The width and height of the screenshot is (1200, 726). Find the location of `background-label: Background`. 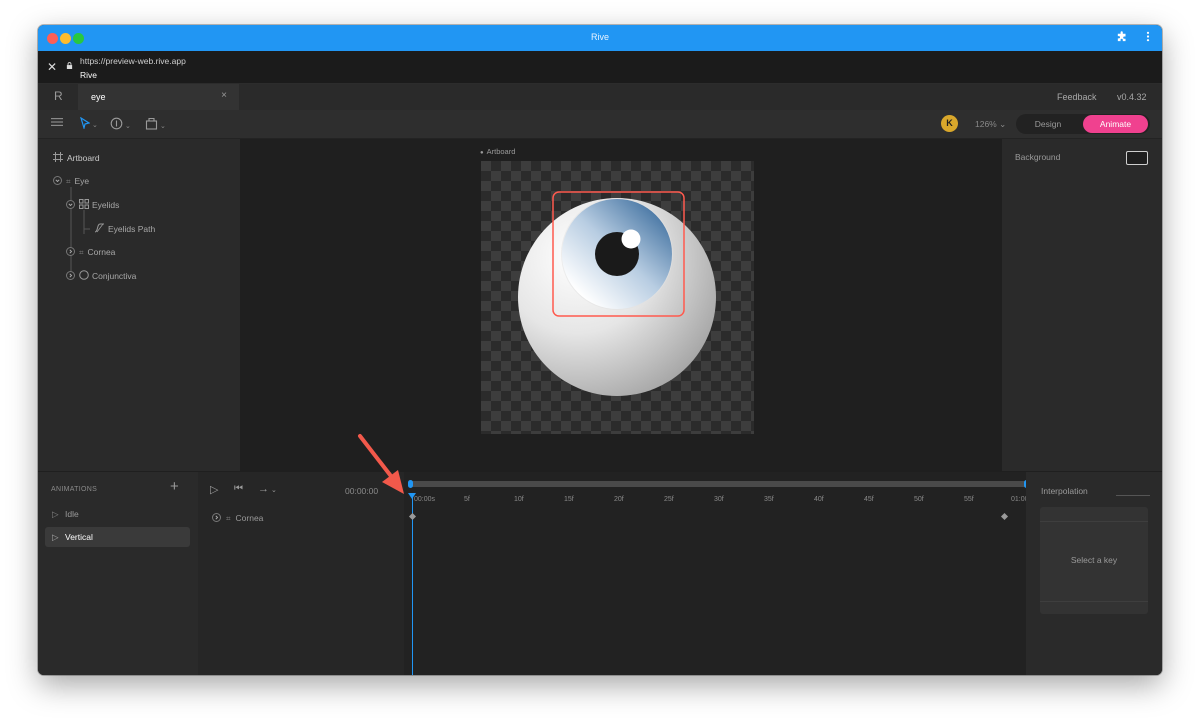

background-label: Background is located at coordinates (1038, 157).